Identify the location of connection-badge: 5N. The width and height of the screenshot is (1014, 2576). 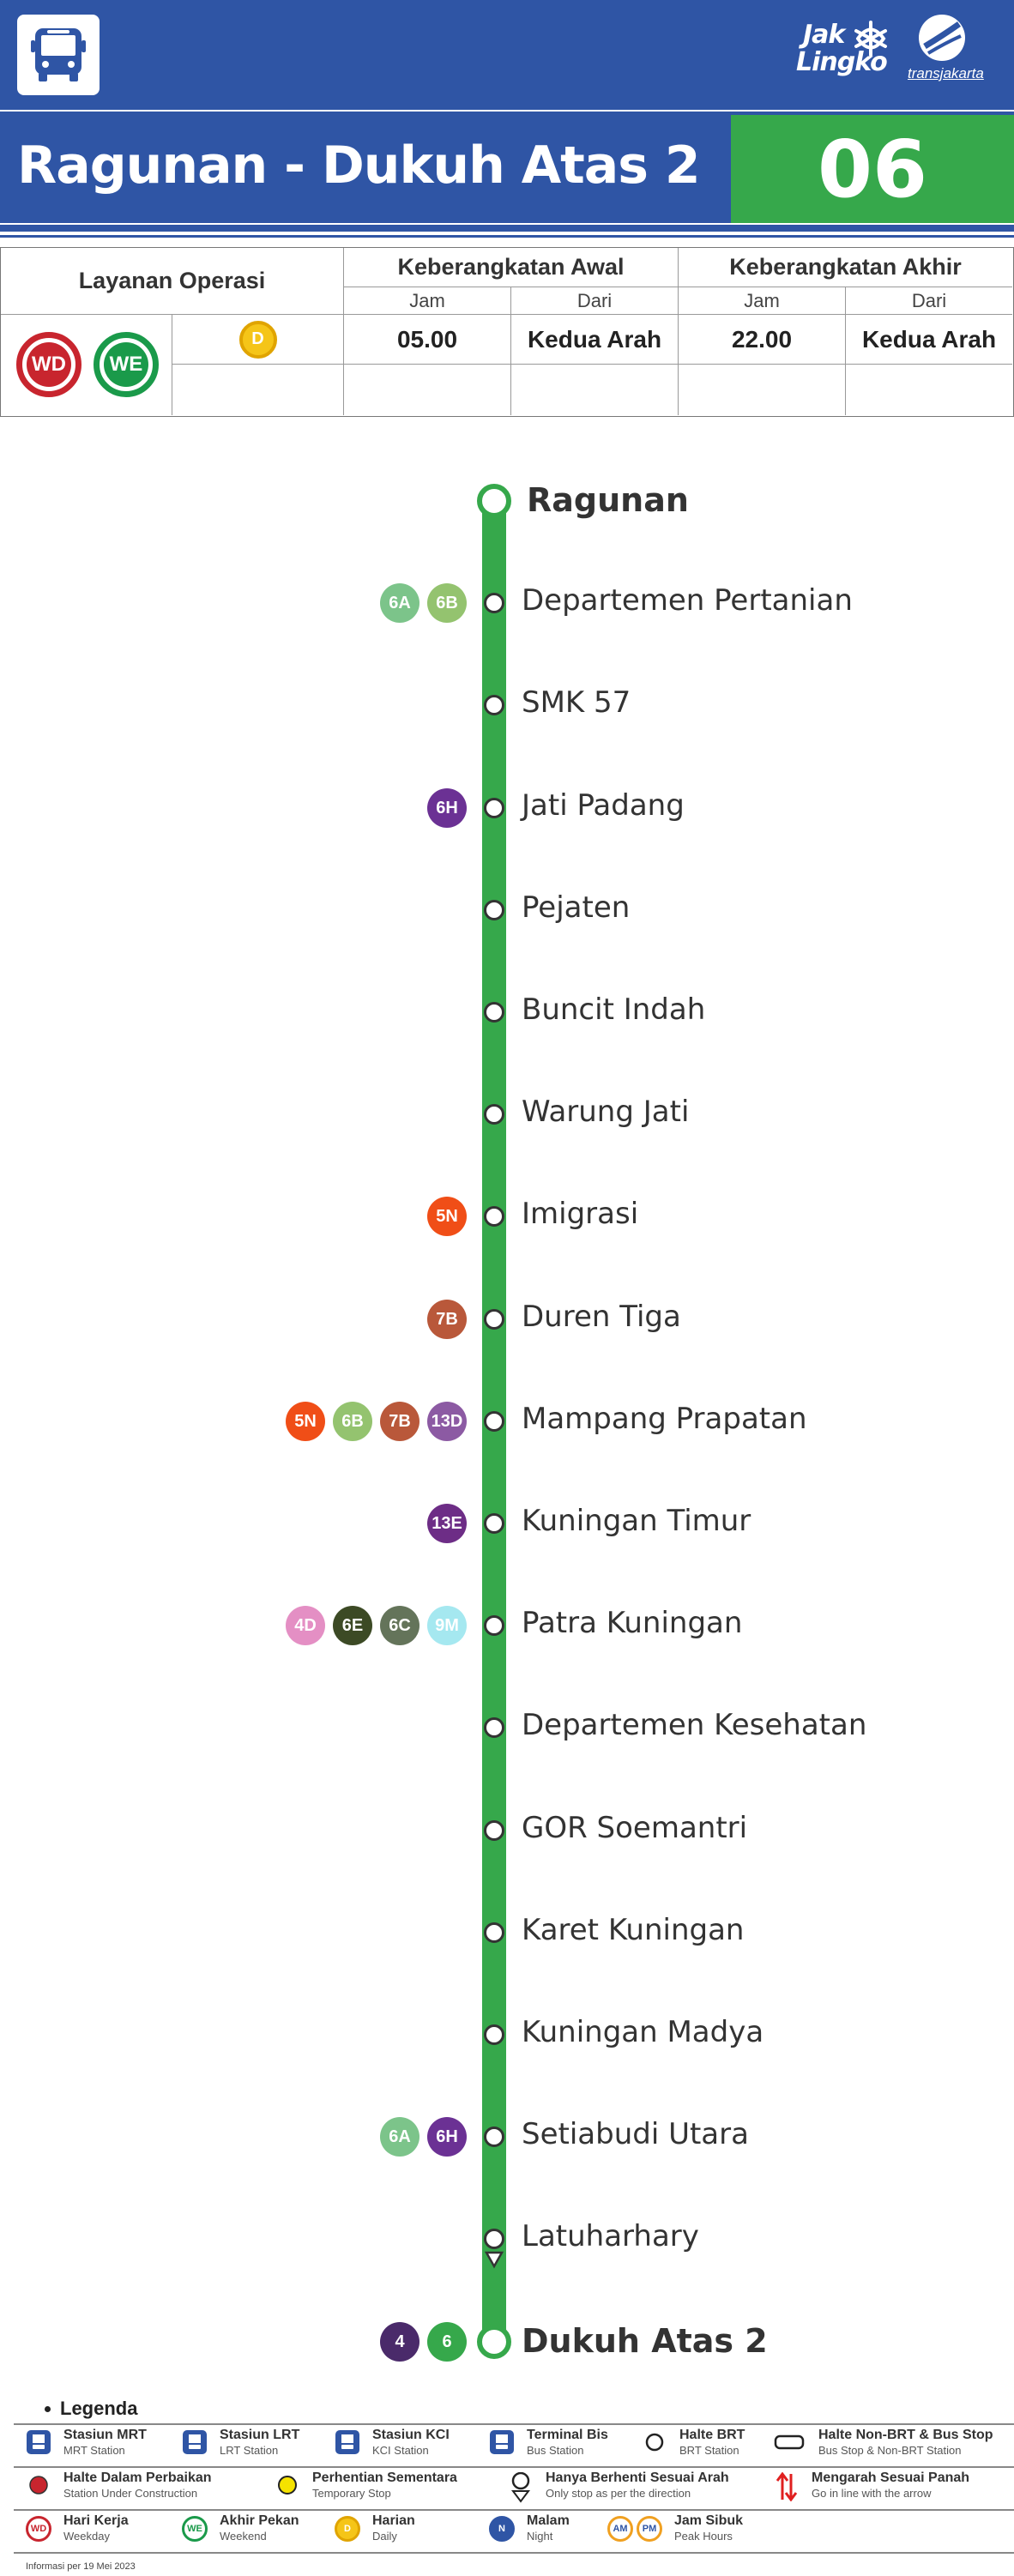
(305, 1421).